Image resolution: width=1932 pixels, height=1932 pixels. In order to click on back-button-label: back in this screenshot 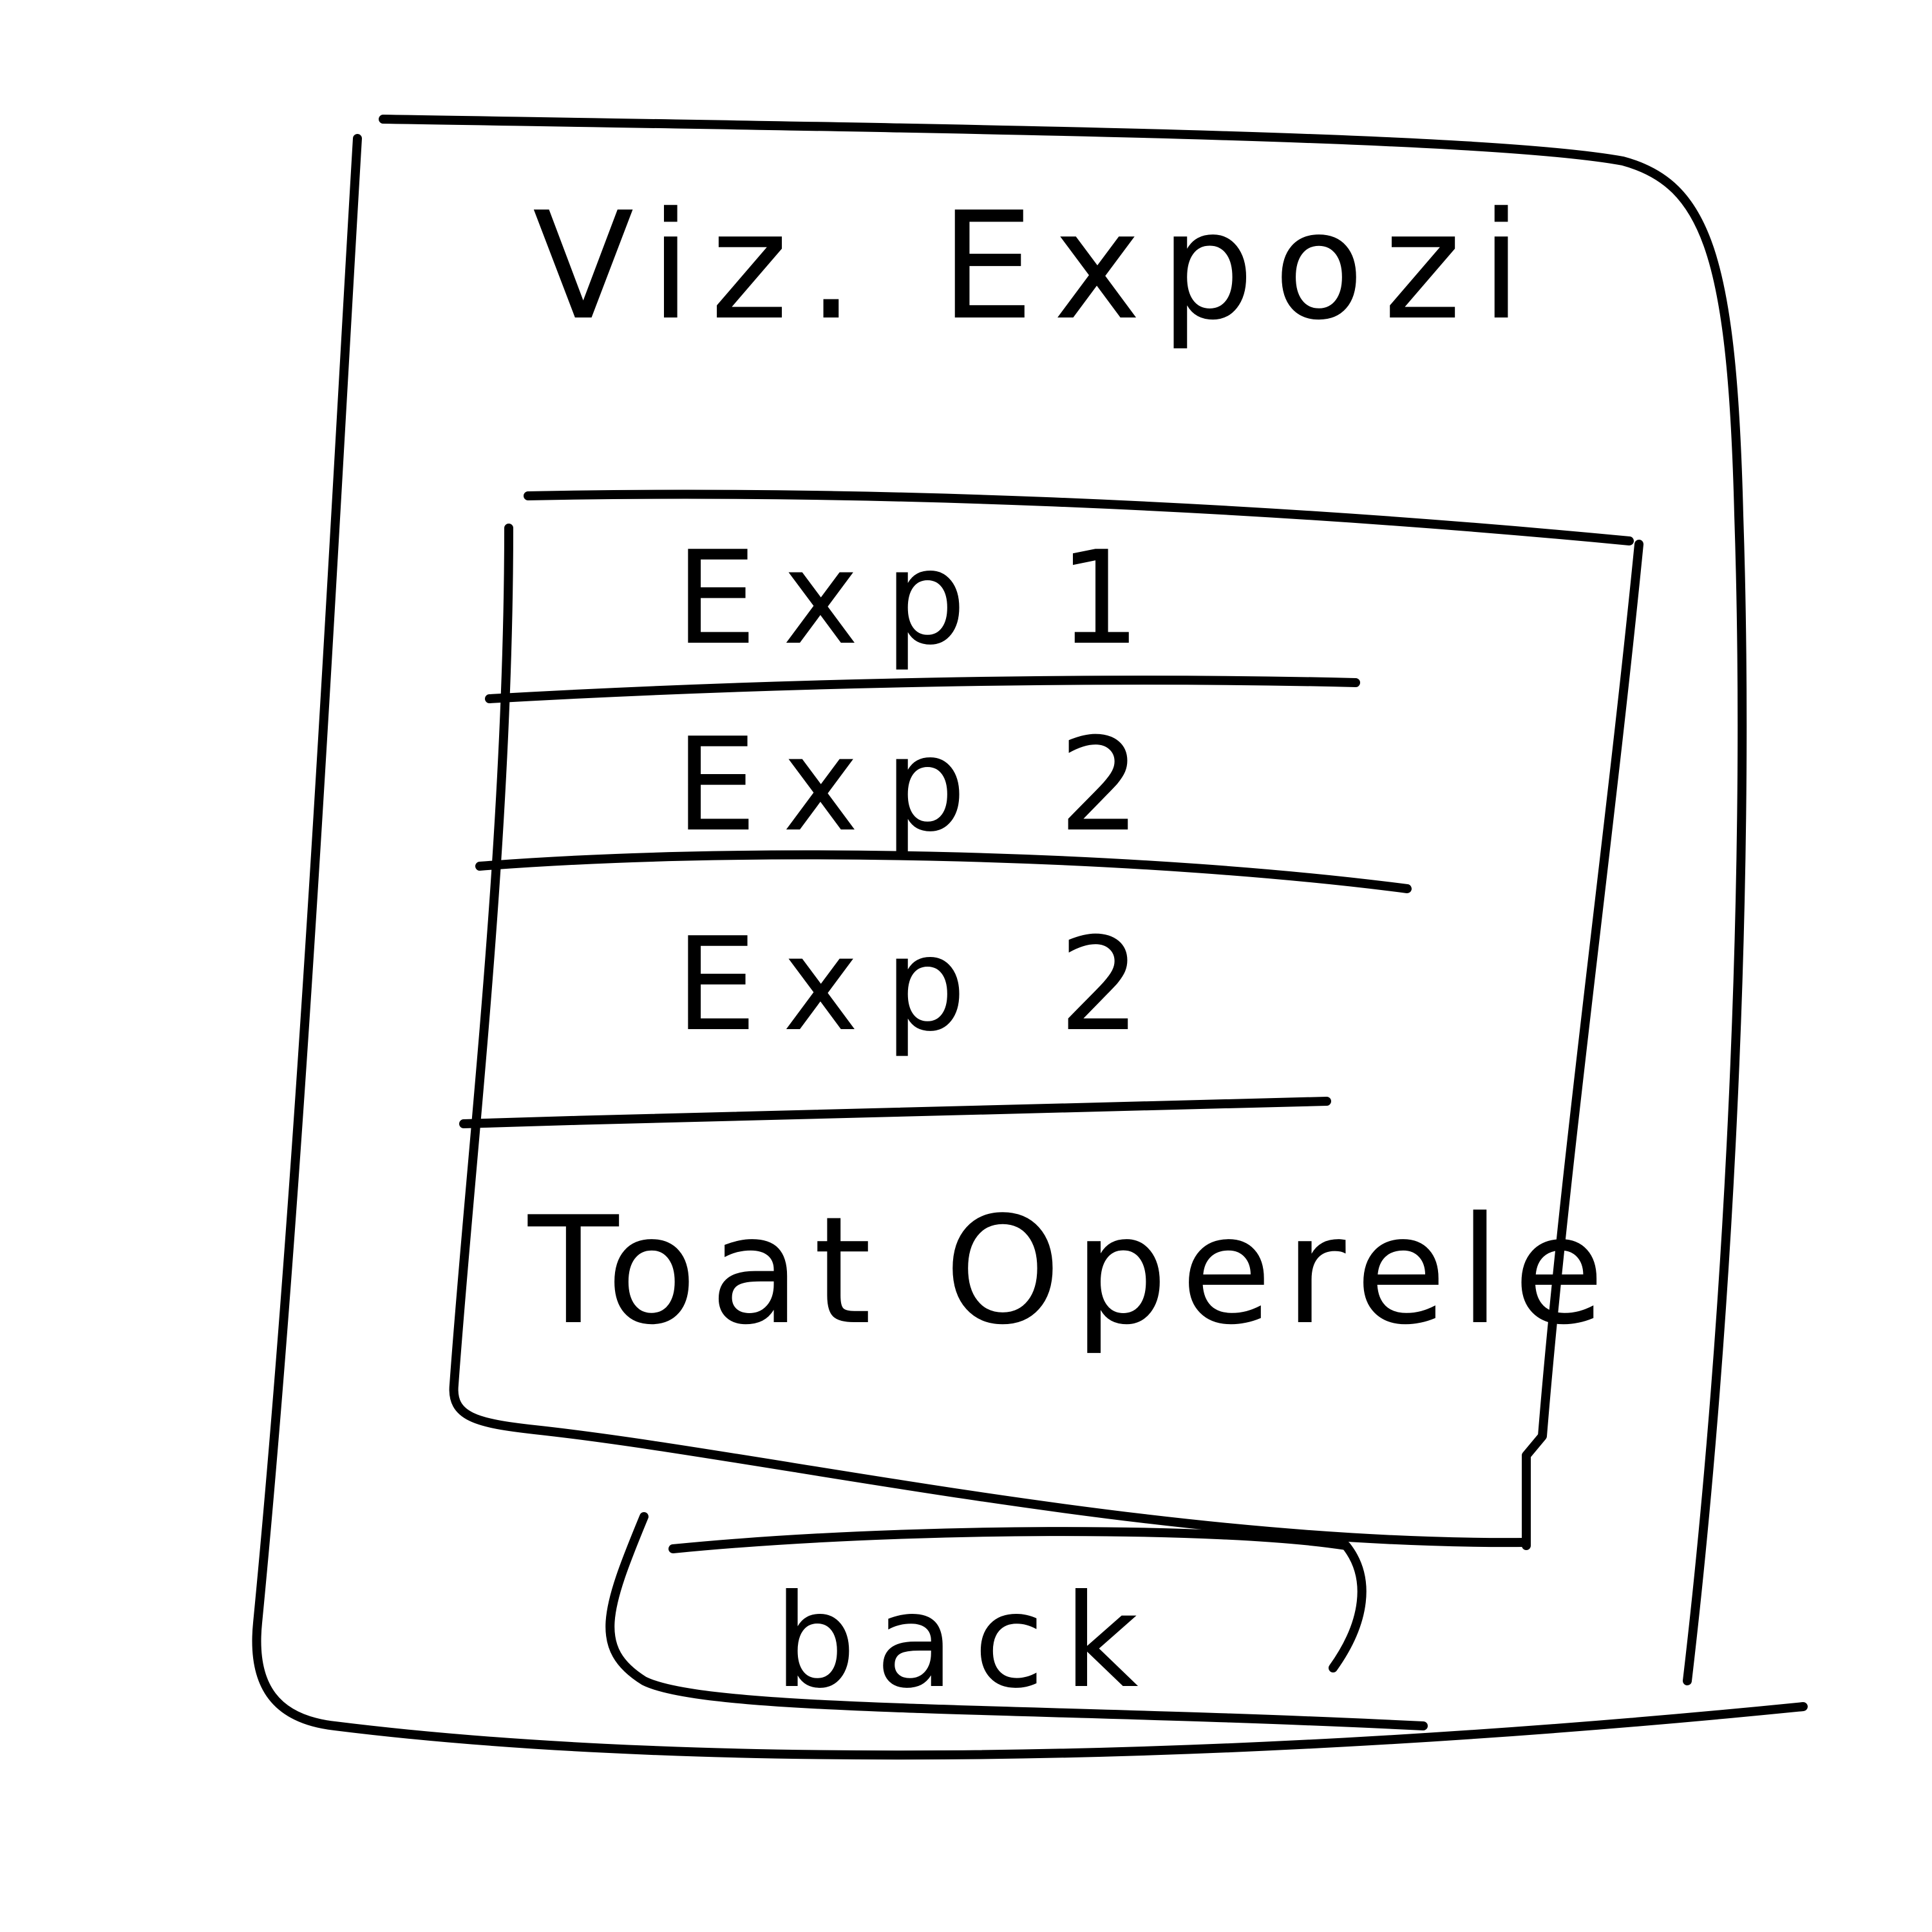, I will do `click(966, 1642)`.